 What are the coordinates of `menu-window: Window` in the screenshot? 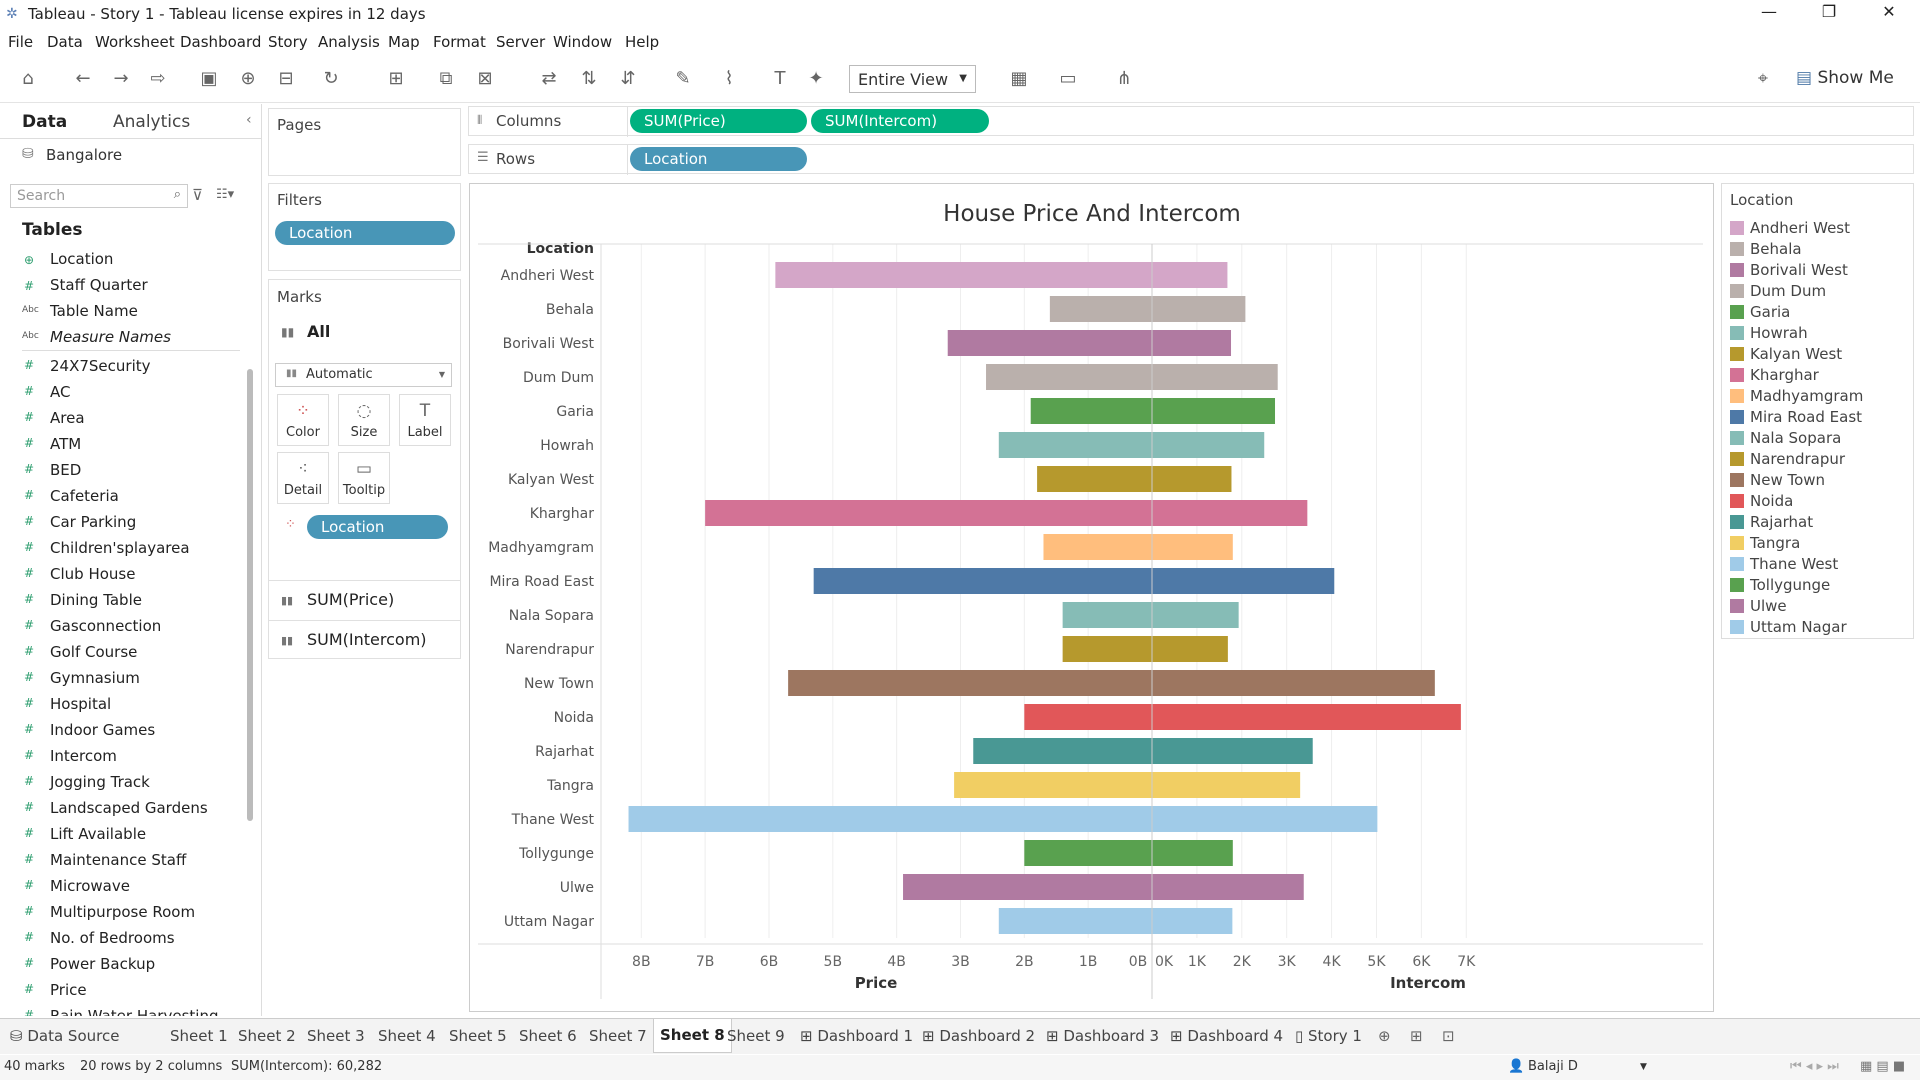 It's located at (582, 42).